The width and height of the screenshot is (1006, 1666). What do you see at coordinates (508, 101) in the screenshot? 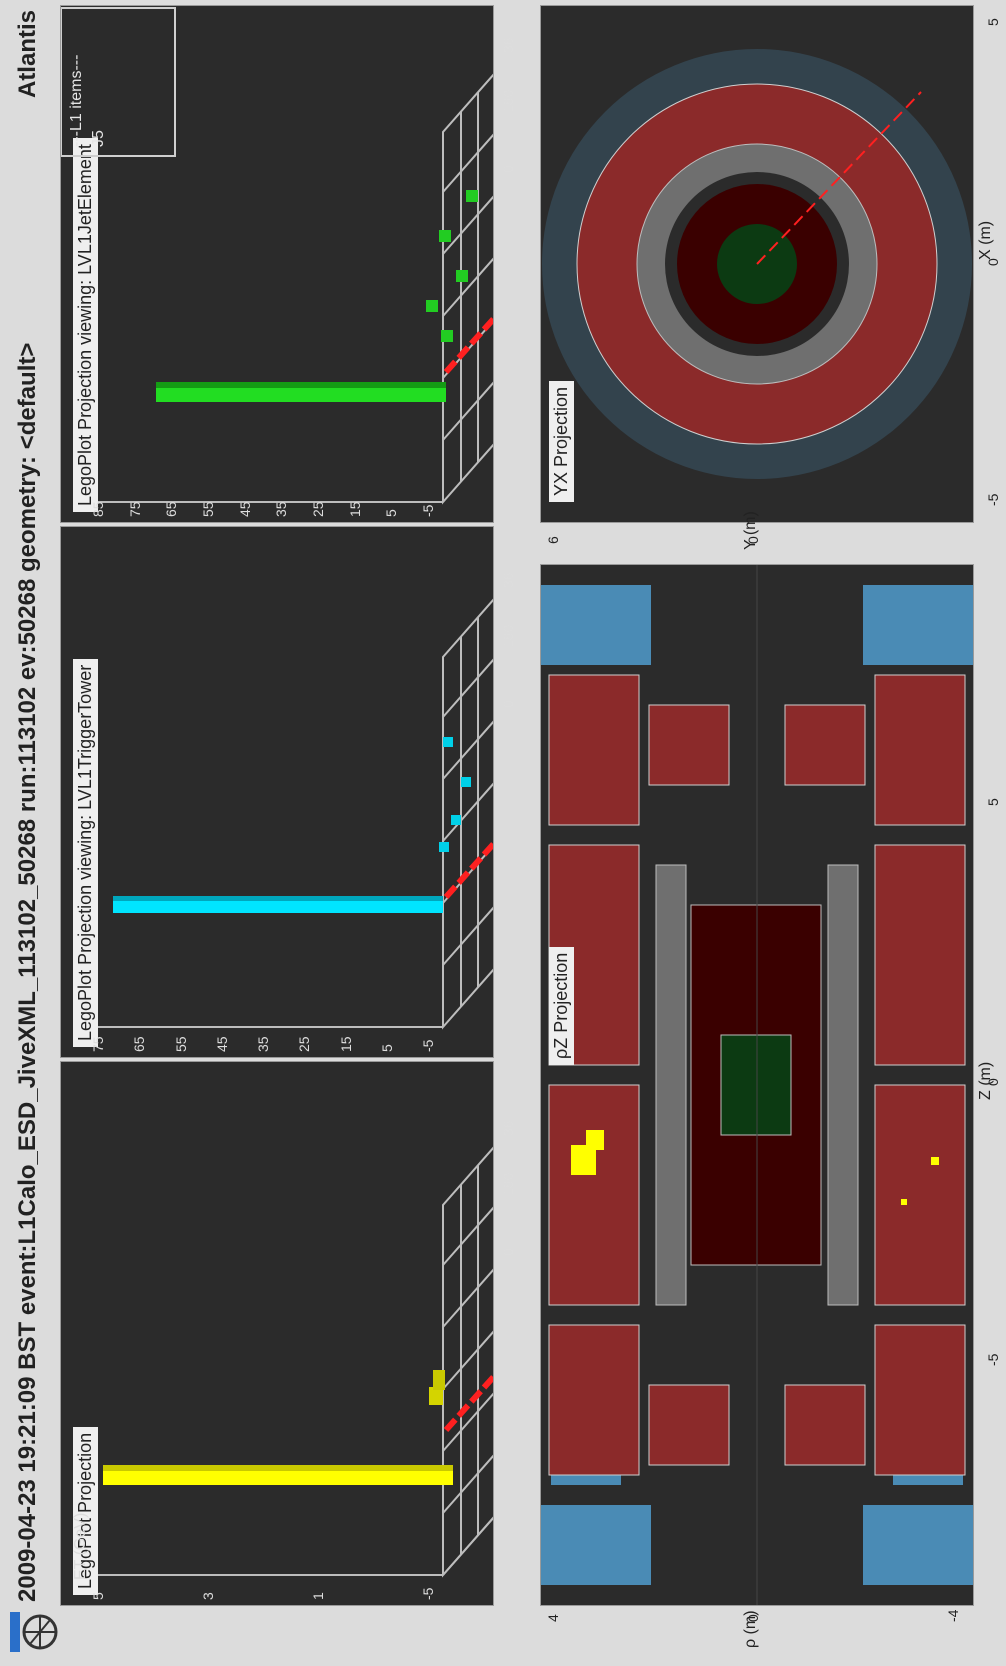
I see `lego-3-phi-tick: 180` at bounding box center [508, 101].